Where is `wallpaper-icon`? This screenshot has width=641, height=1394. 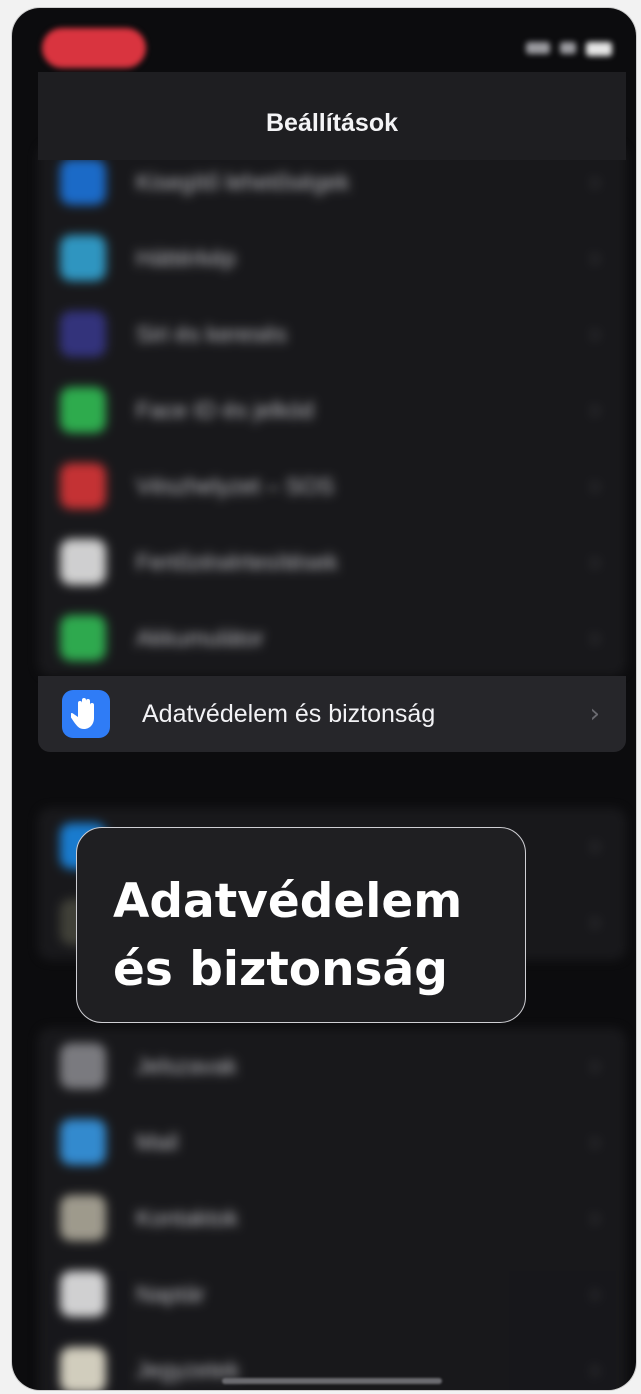
wallpaper-icon is located at coordinates (83, 258).